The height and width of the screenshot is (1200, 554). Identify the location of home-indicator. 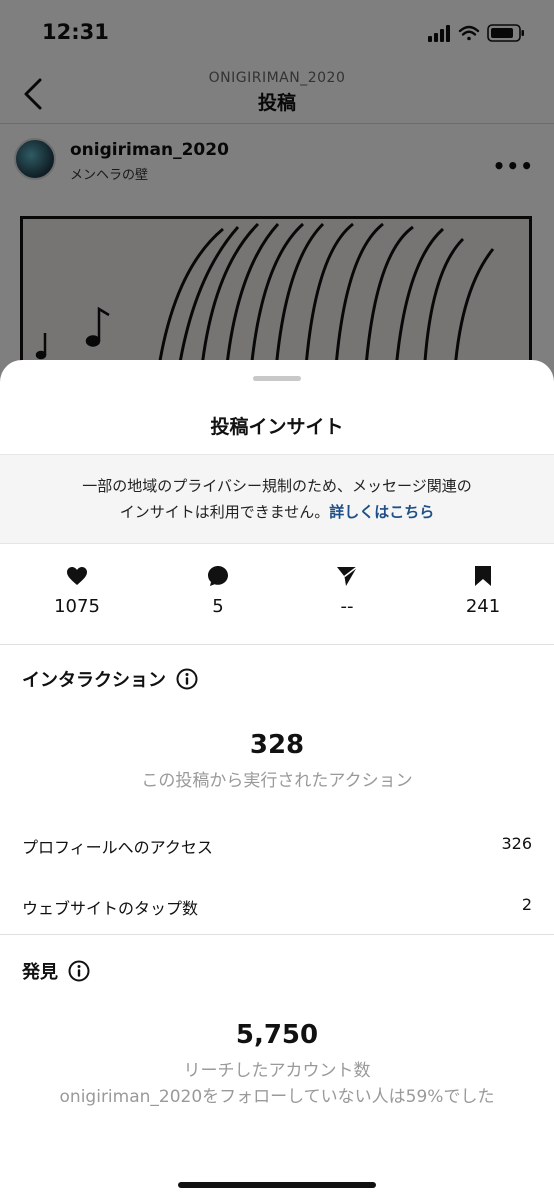
(277, 1185).